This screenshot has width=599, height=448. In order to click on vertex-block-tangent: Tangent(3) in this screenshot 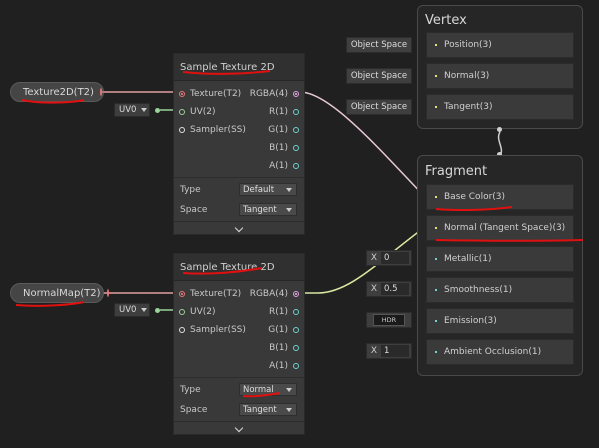, I will do `click(500, 107)`.